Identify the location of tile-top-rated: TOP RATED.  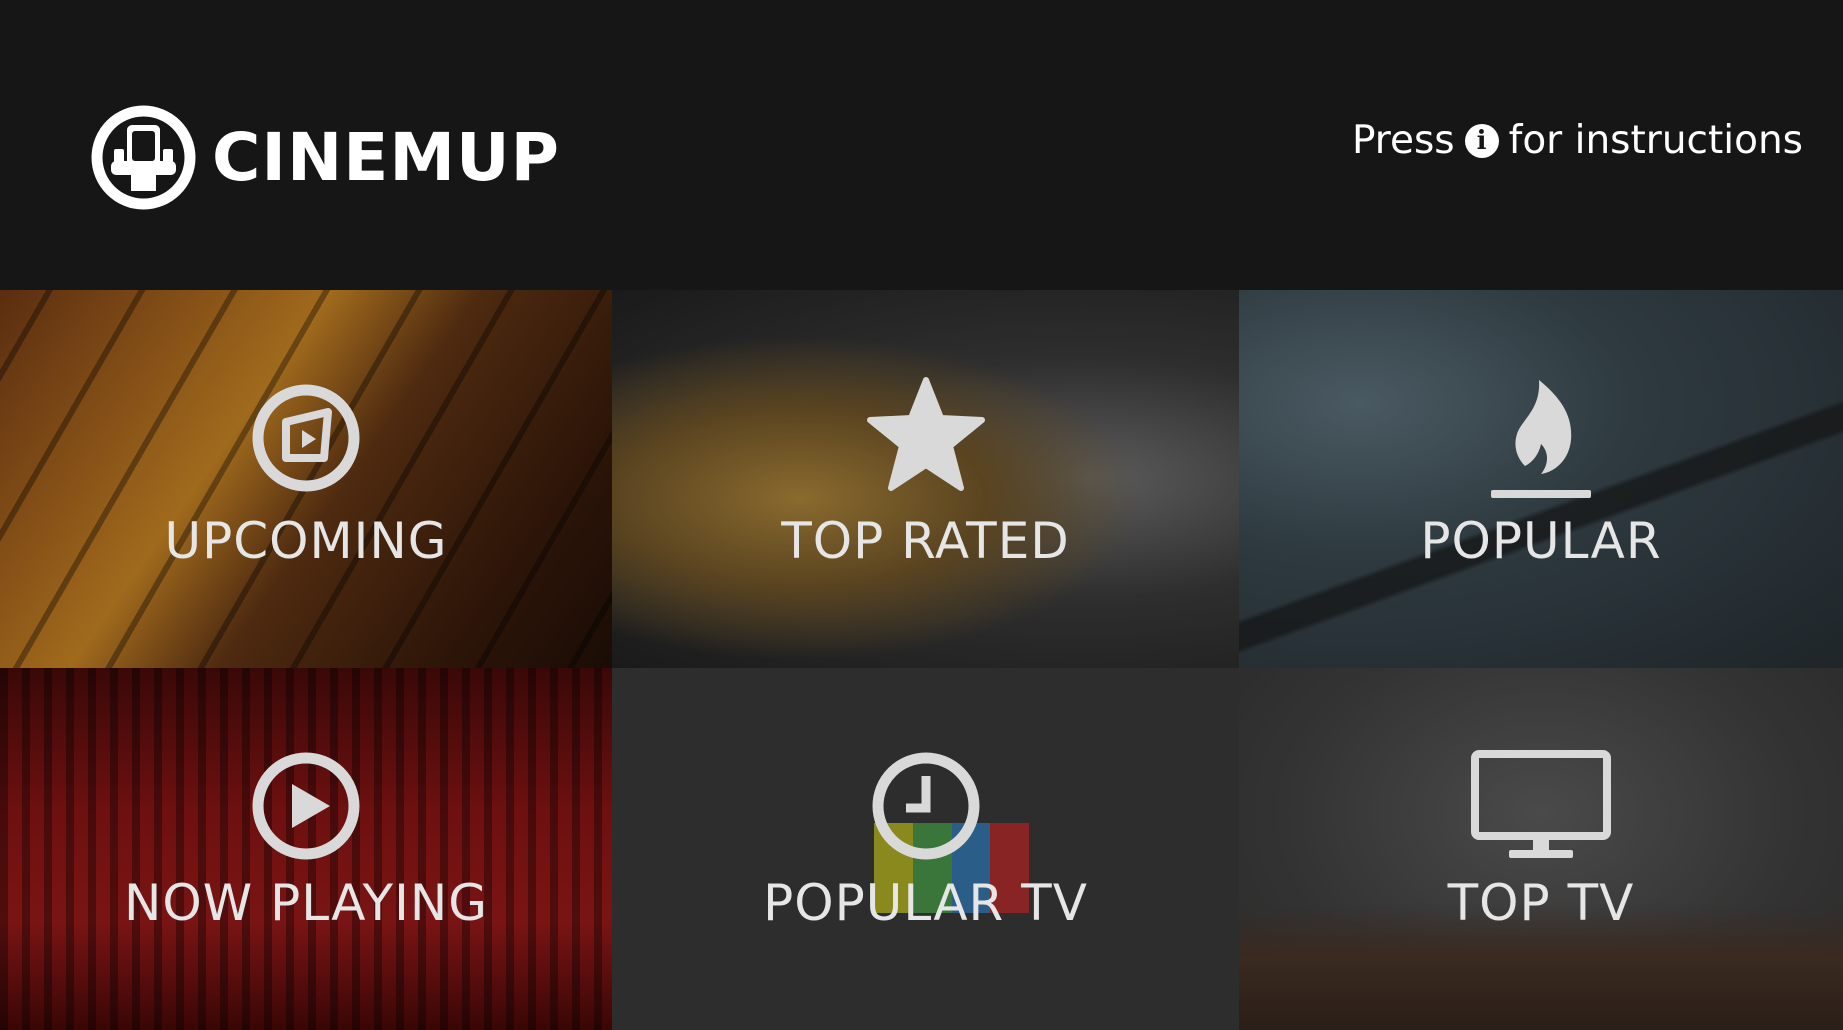
(925, 479).